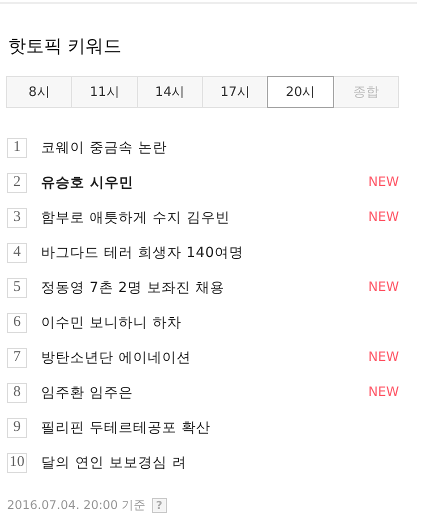 This screenshot has height=528, width=426. Describe the element at coordinates (204, 357) in the screenshot. I see `keyword-link: 방탄소년단 에이네이션` at that location.